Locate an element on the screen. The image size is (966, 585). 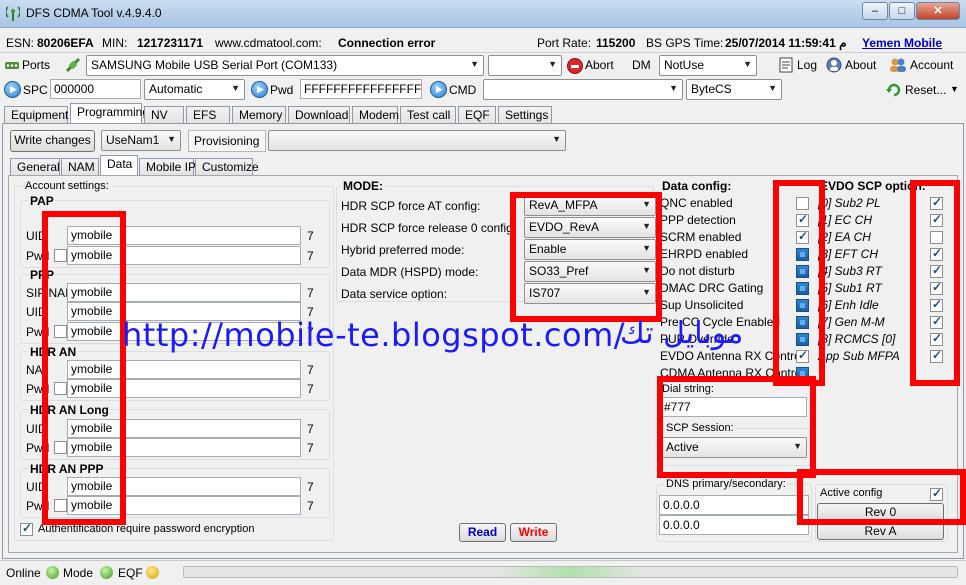
evdo-scp-label: App Sub MFPA is located at coordinates (859, 356).